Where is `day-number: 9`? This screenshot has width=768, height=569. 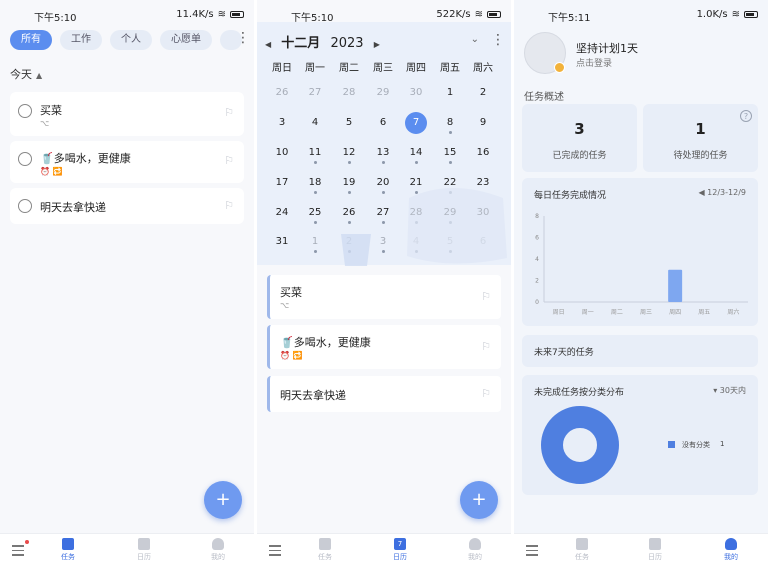 day-number: 9 is located at coordinates (483, 122).